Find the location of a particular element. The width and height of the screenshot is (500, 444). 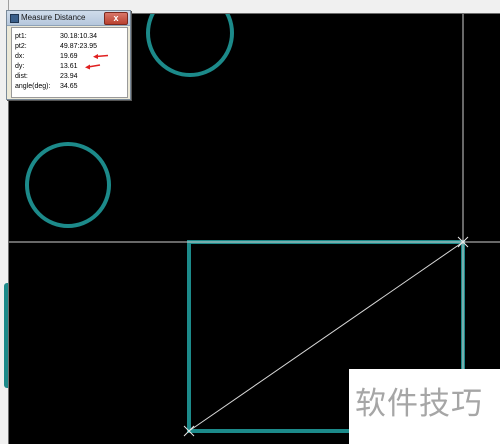

angle-label: angle(deg): is located at coordinates (33, 86).